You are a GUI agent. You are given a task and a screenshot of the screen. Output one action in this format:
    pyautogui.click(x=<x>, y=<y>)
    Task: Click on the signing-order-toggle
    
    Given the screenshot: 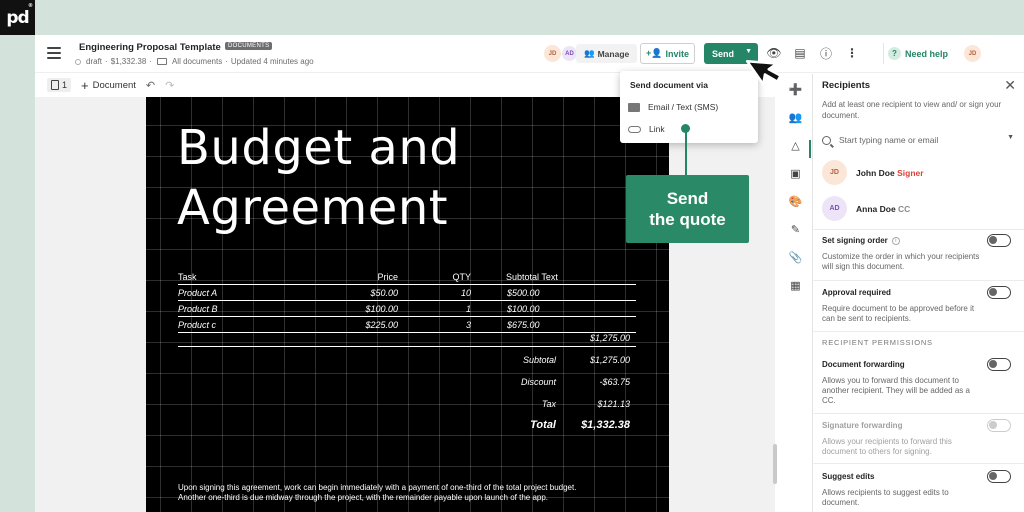 What is the action you would take?
    pyautogui.click(x=999, y=240)
    